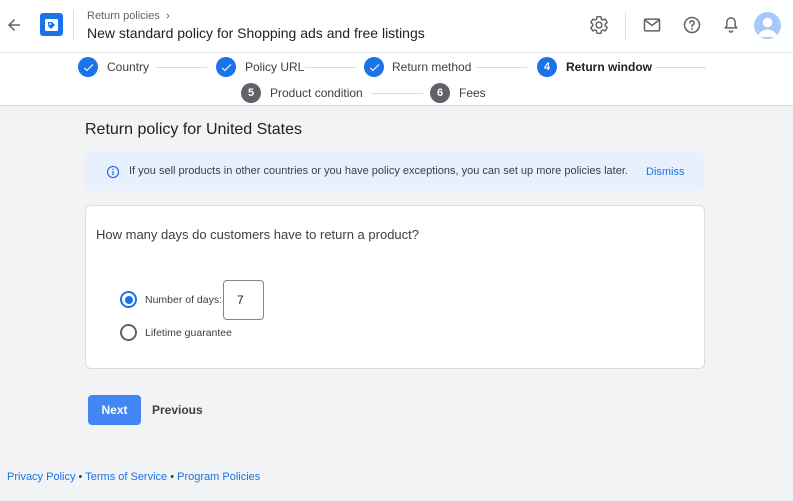  Describe the element at coordinates (14, 25) in the screenshot. I see `arrow-back-icon` at that location.